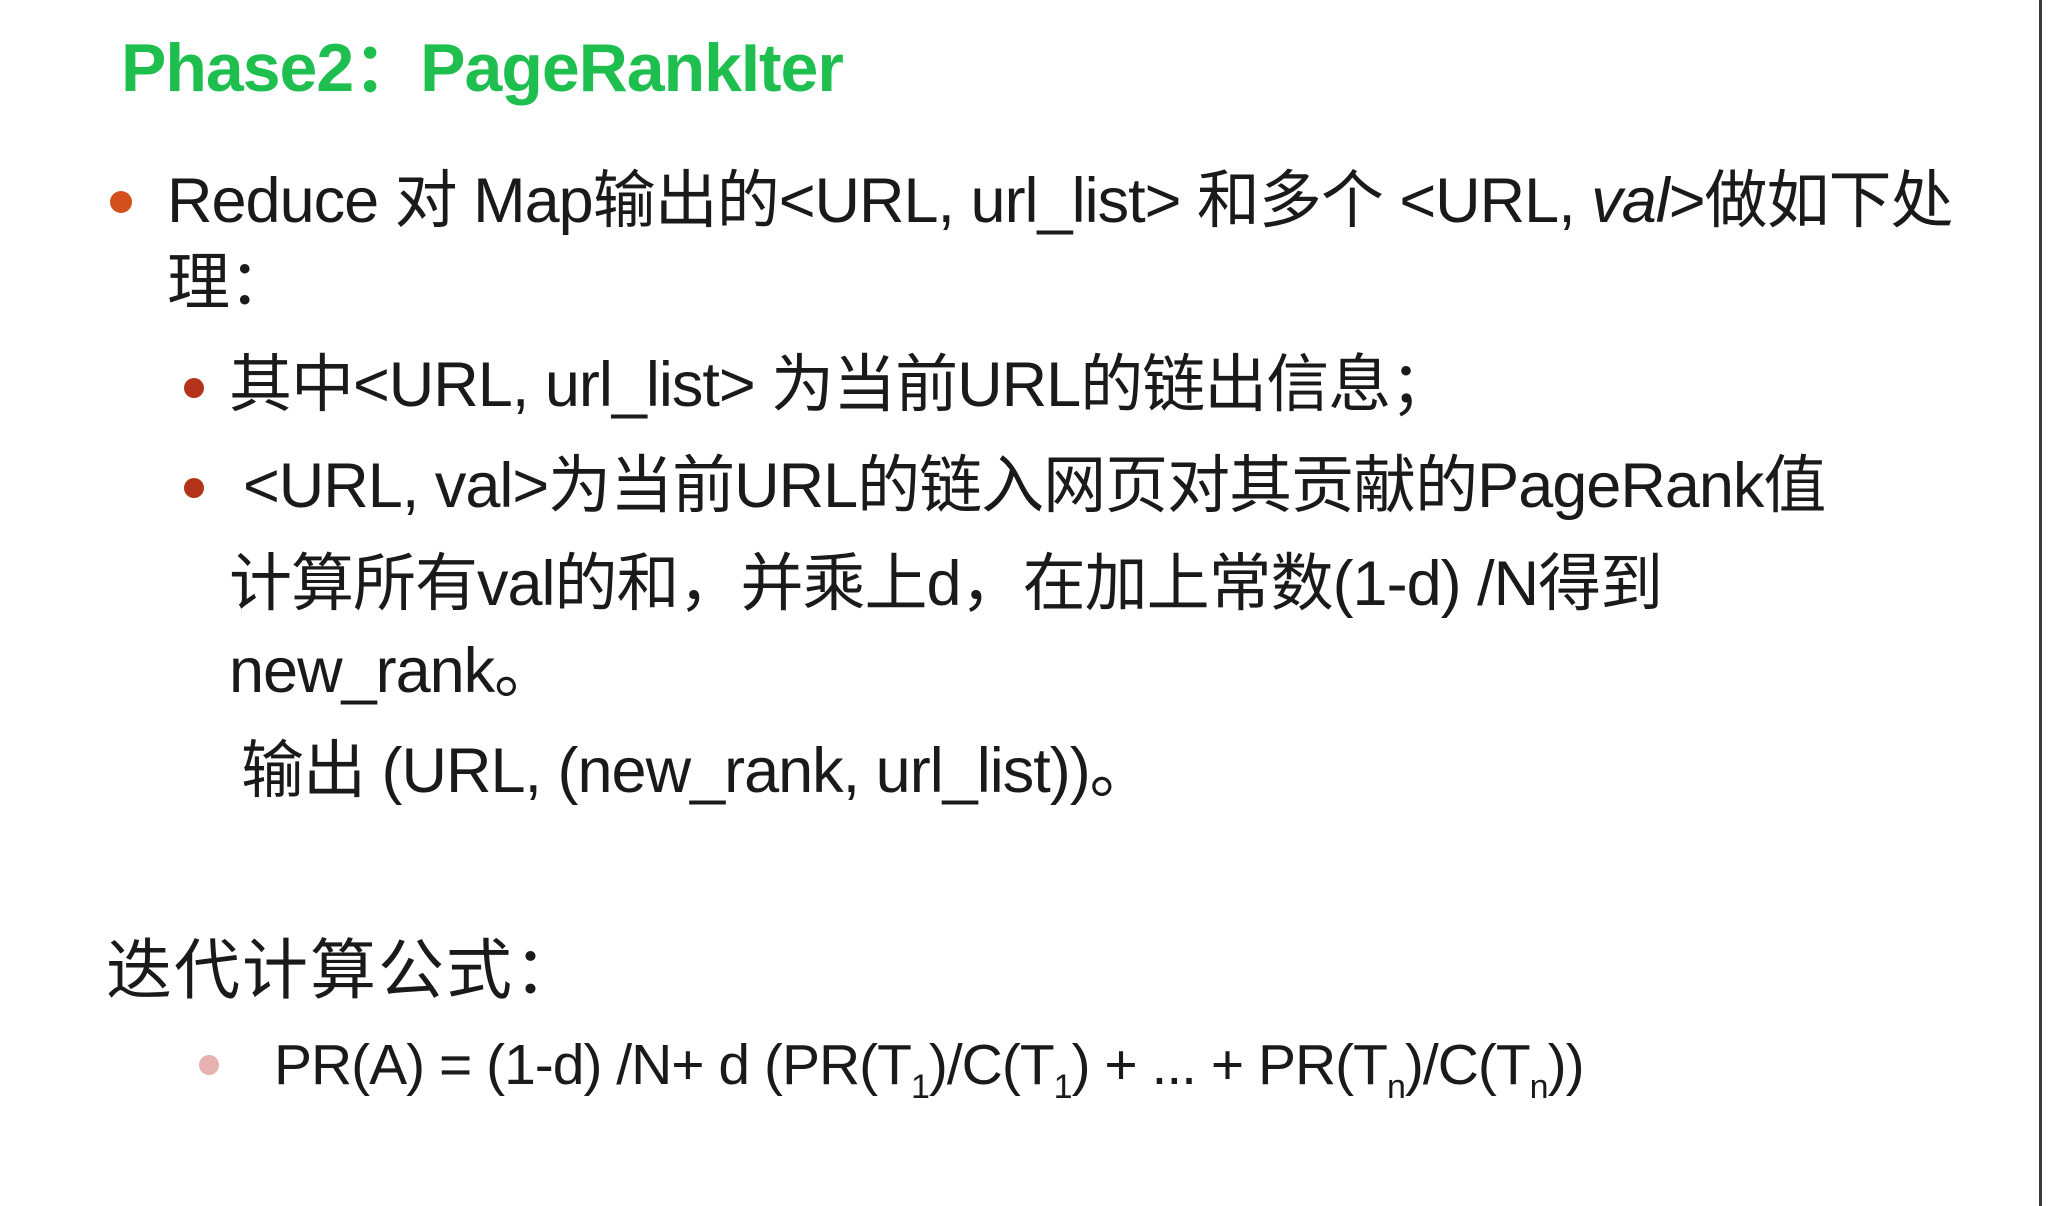  Describe the element at coordinates (344, 970) in the screenshot. I see `section-heading: 迭代计算公式：` at that location.